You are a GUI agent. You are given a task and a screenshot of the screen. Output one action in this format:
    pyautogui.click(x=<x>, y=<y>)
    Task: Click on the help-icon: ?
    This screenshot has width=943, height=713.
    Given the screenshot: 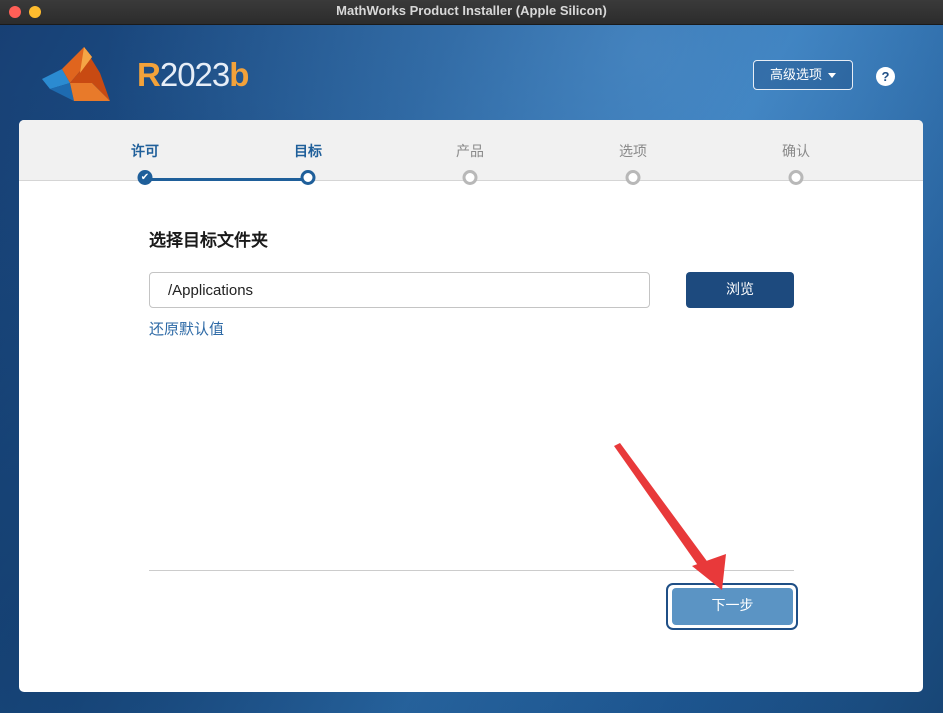 What is the action you would take?
    pyautogui.click(x=885, y=76)
    